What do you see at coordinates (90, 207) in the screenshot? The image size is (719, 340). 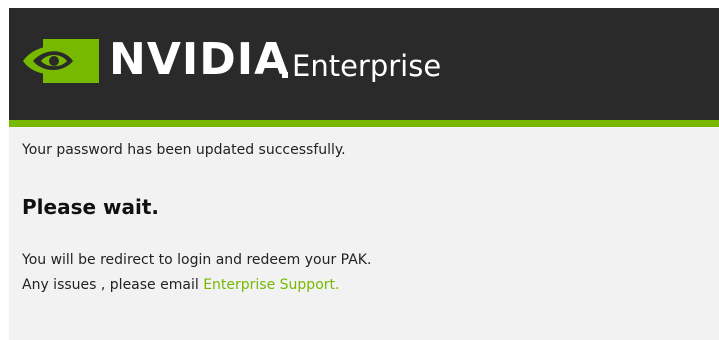 I see `wait-heading: Please wait.` at bounding box center [90, 207].